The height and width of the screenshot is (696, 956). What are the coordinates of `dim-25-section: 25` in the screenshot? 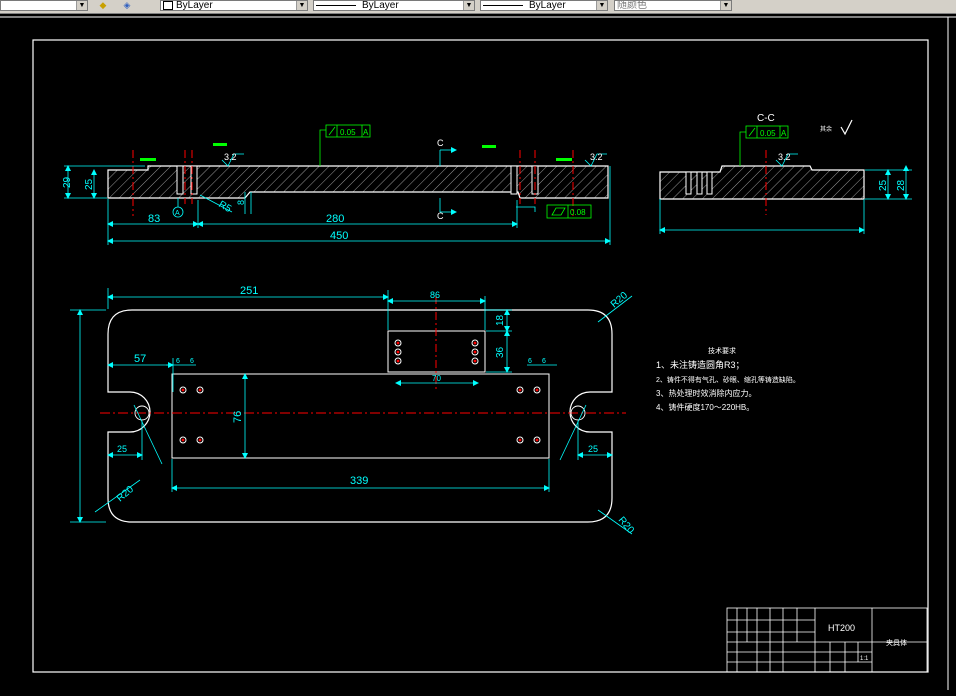 It's located at (883, 185).